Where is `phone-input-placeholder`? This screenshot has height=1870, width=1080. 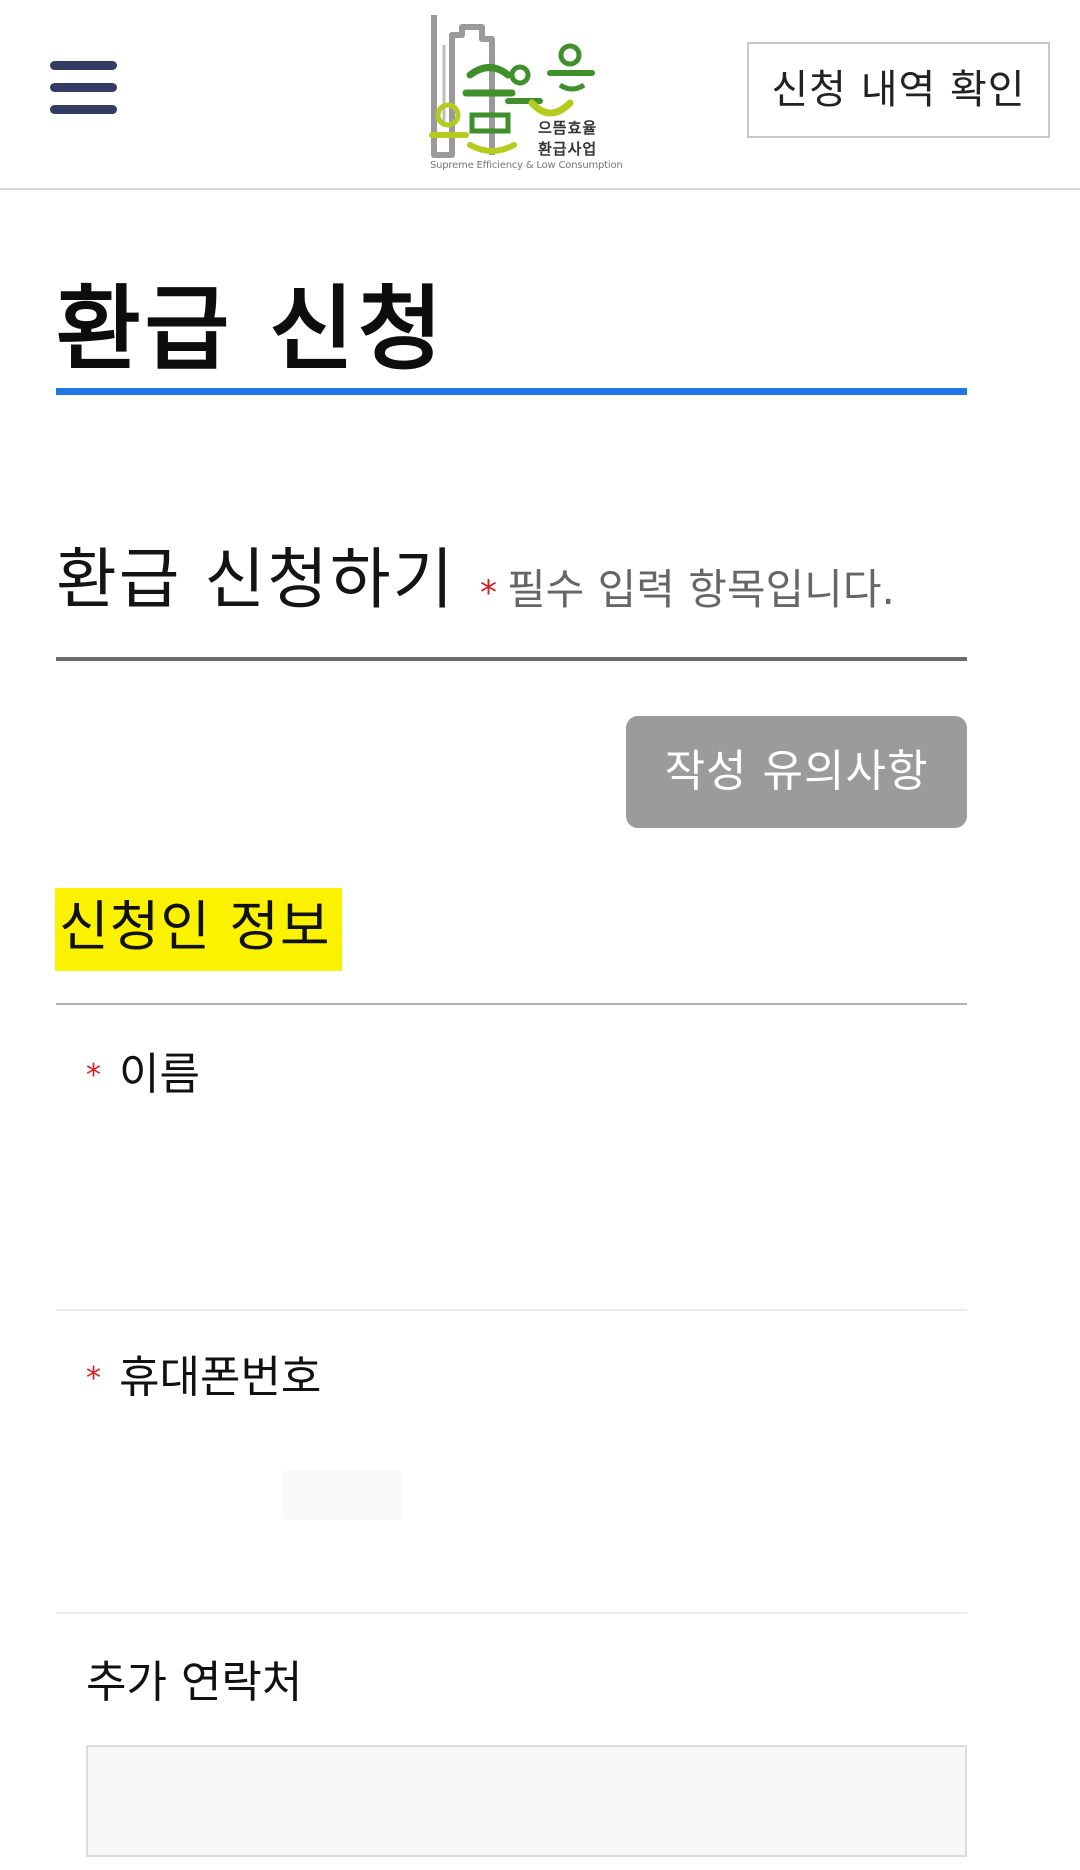
phone-input-placeholder is located at coordinates (342, 1495).